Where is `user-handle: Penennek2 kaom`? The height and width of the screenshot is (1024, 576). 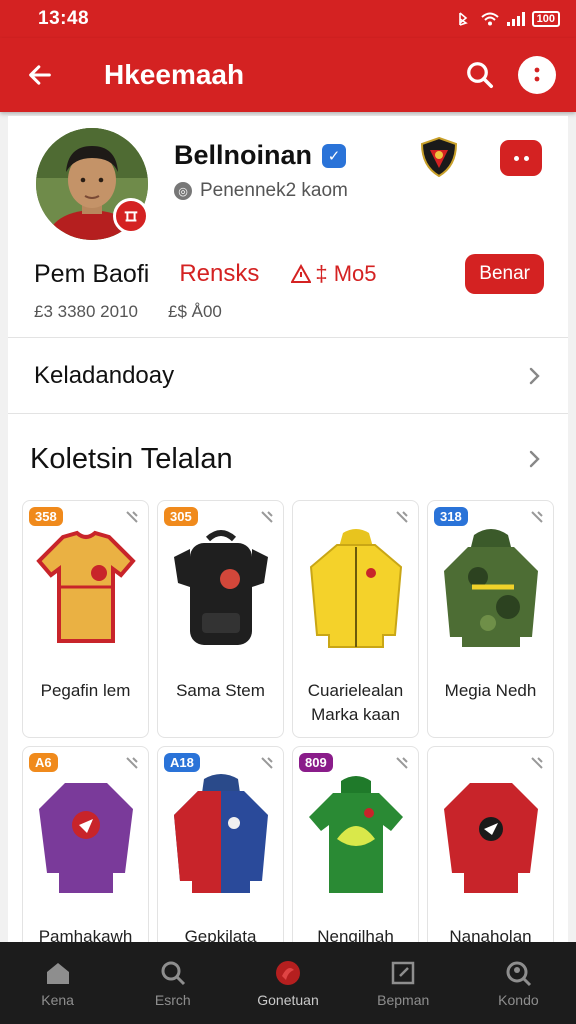
user-handle: Penennek2 kaom is located at coordinates (274, 190).